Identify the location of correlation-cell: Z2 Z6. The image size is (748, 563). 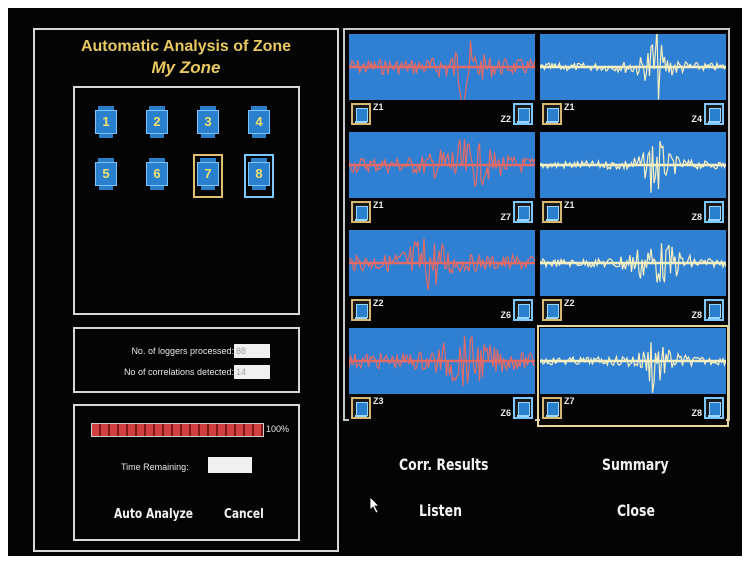
(442, 278).